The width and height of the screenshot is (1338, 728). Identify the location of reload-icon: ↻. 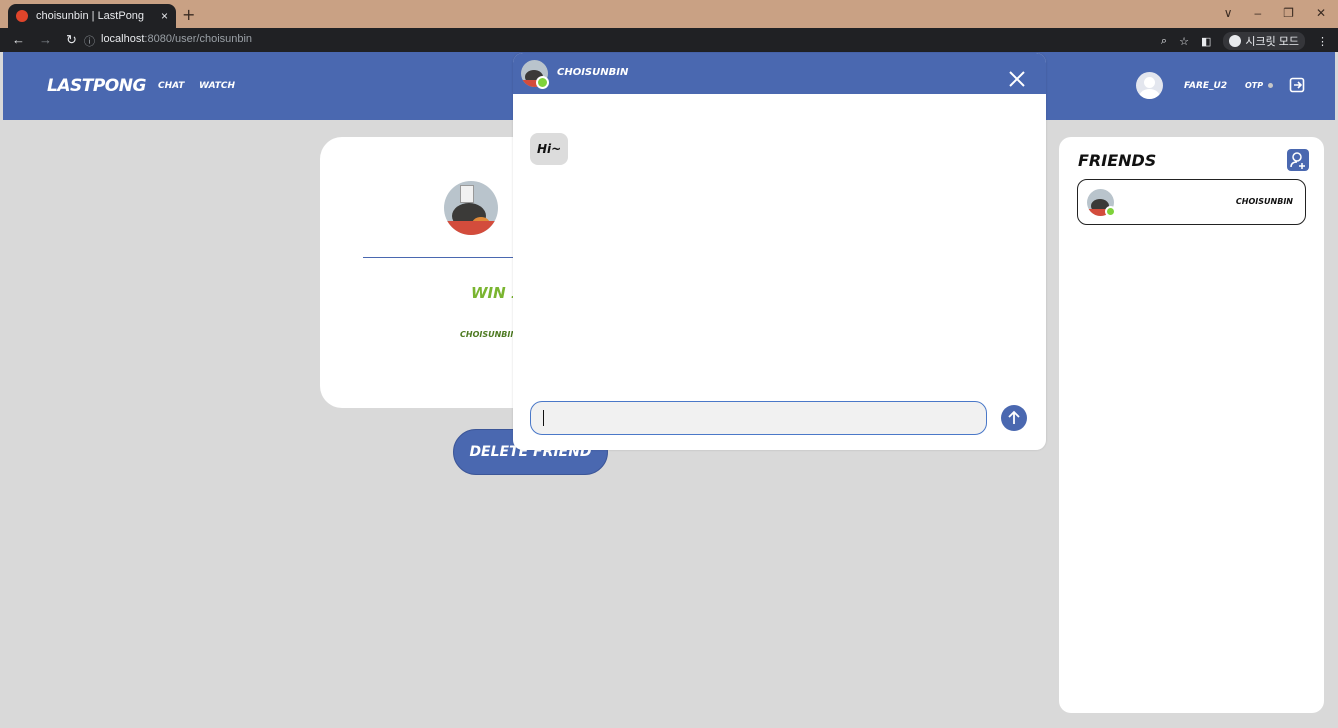
(71, 40).